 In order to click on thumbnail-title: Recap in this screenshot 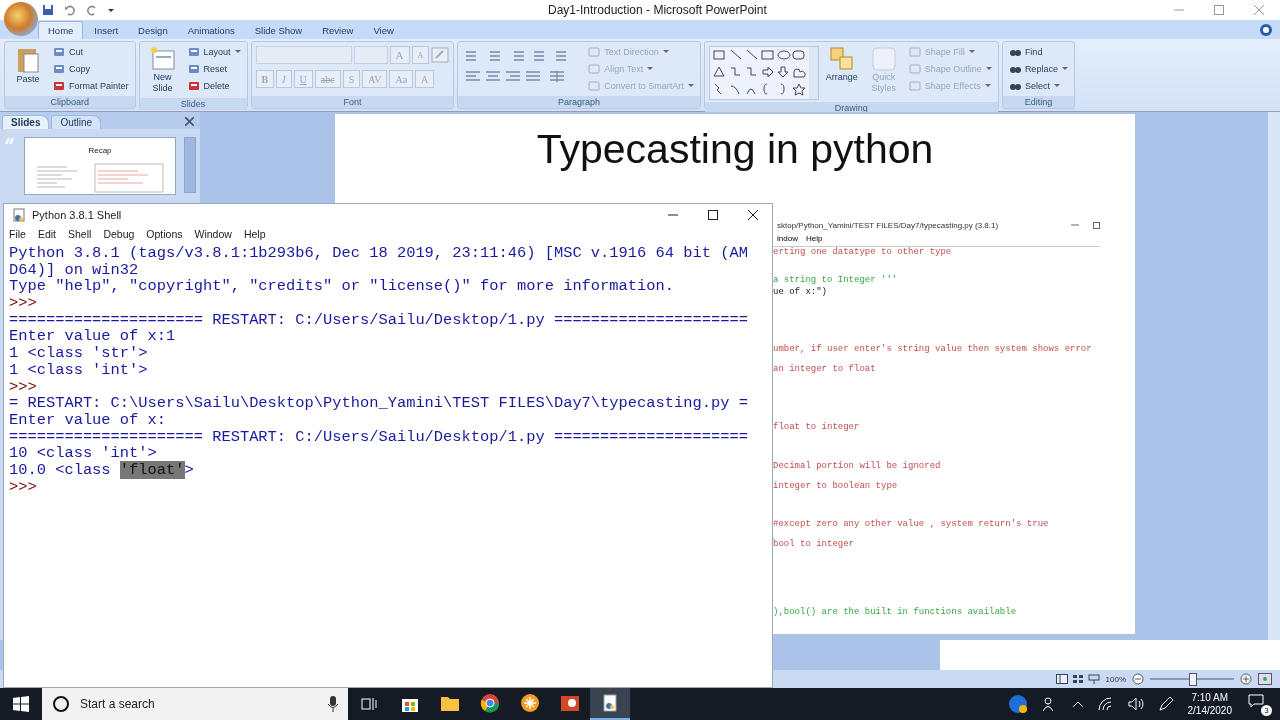, I will do `click(100, 150)`.